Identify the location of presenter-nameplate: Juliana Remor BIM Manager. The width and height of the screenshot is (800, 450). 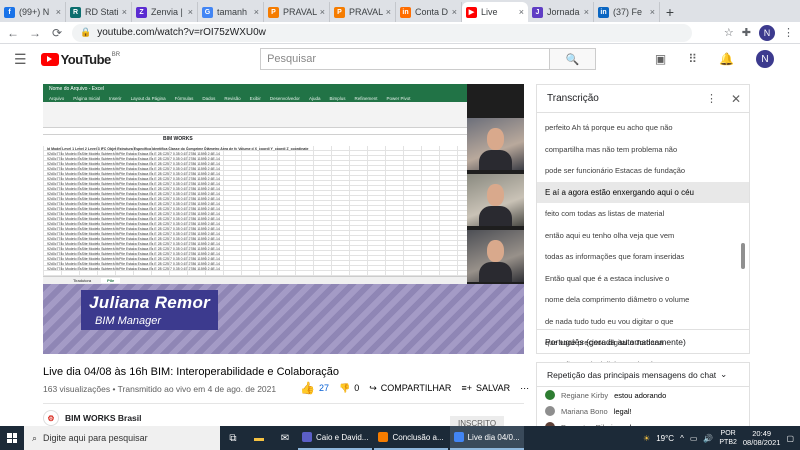
(150, 310).